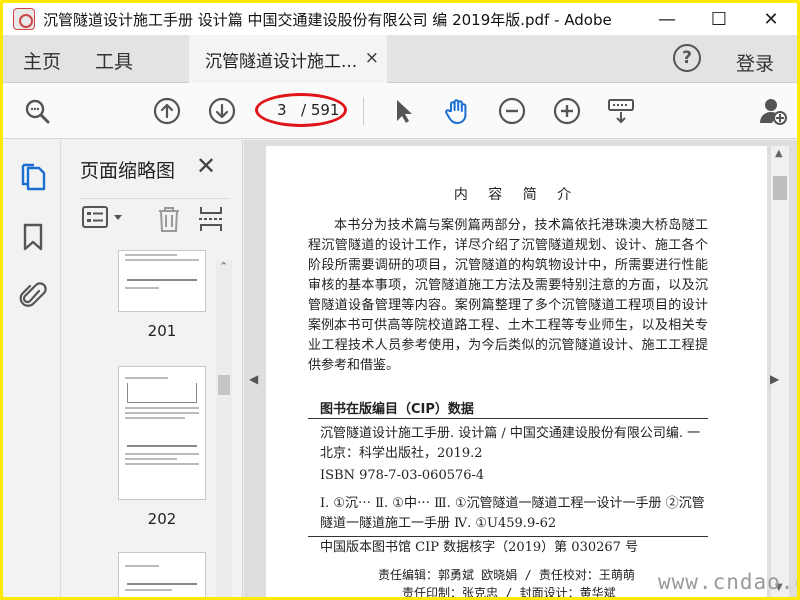 The width and height of the screenshot is (800, 600). I want to click on adobe-reader-icon, so click(24, 19).